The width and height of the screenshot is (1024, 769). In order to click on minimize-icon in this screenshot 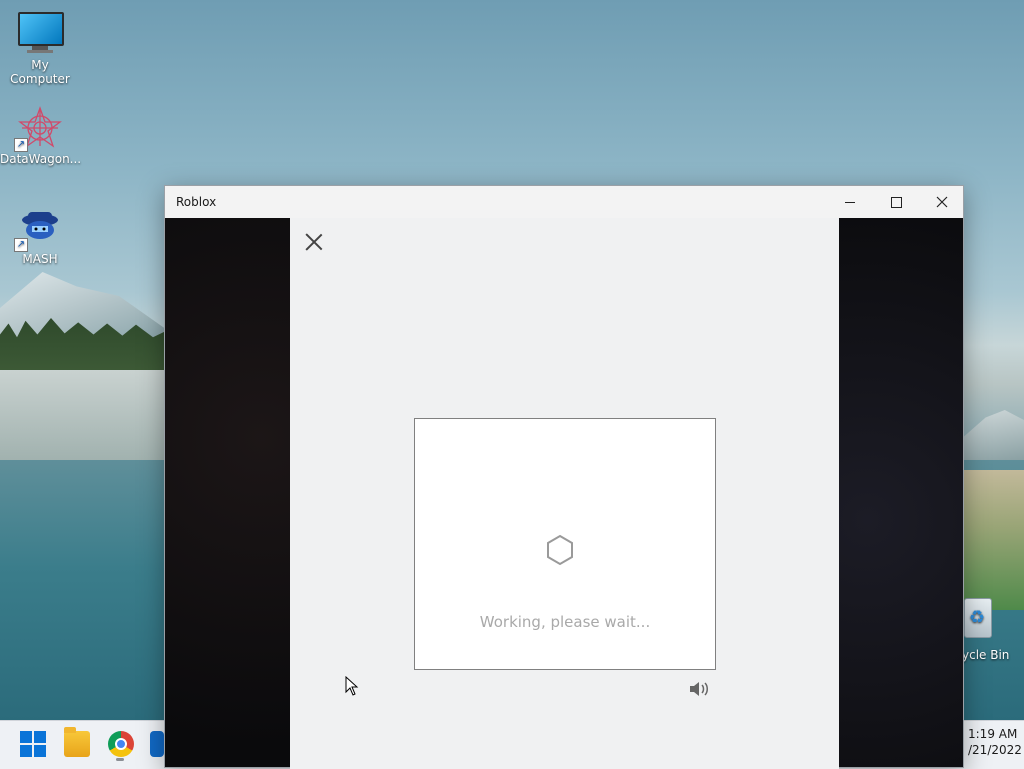, I will do `click(850, 202)`.